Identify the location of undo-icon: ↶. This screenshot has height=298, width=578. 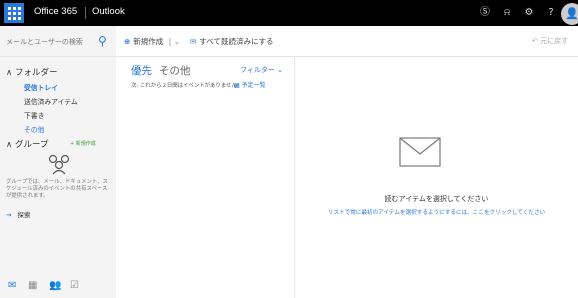
(535, 41).